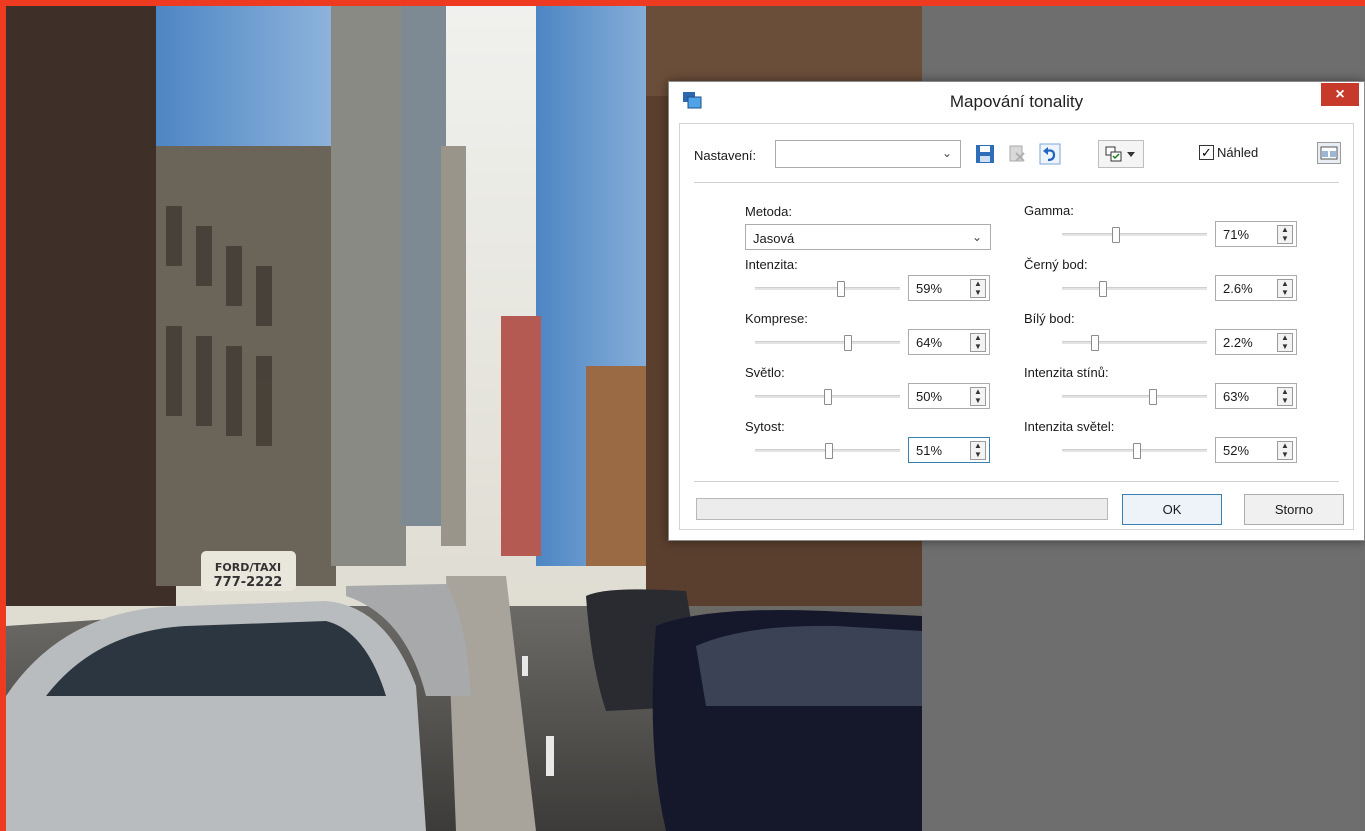 The height and width of the screenshot is (831, 1365). I want to click on ok-button: OK, so click(1172, 509).